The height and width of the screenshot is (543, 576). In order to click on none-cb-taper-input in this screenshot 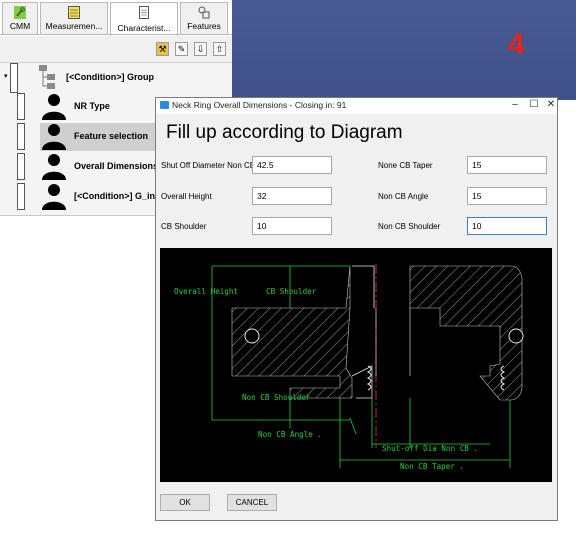, I will do `click(507, 165)`.